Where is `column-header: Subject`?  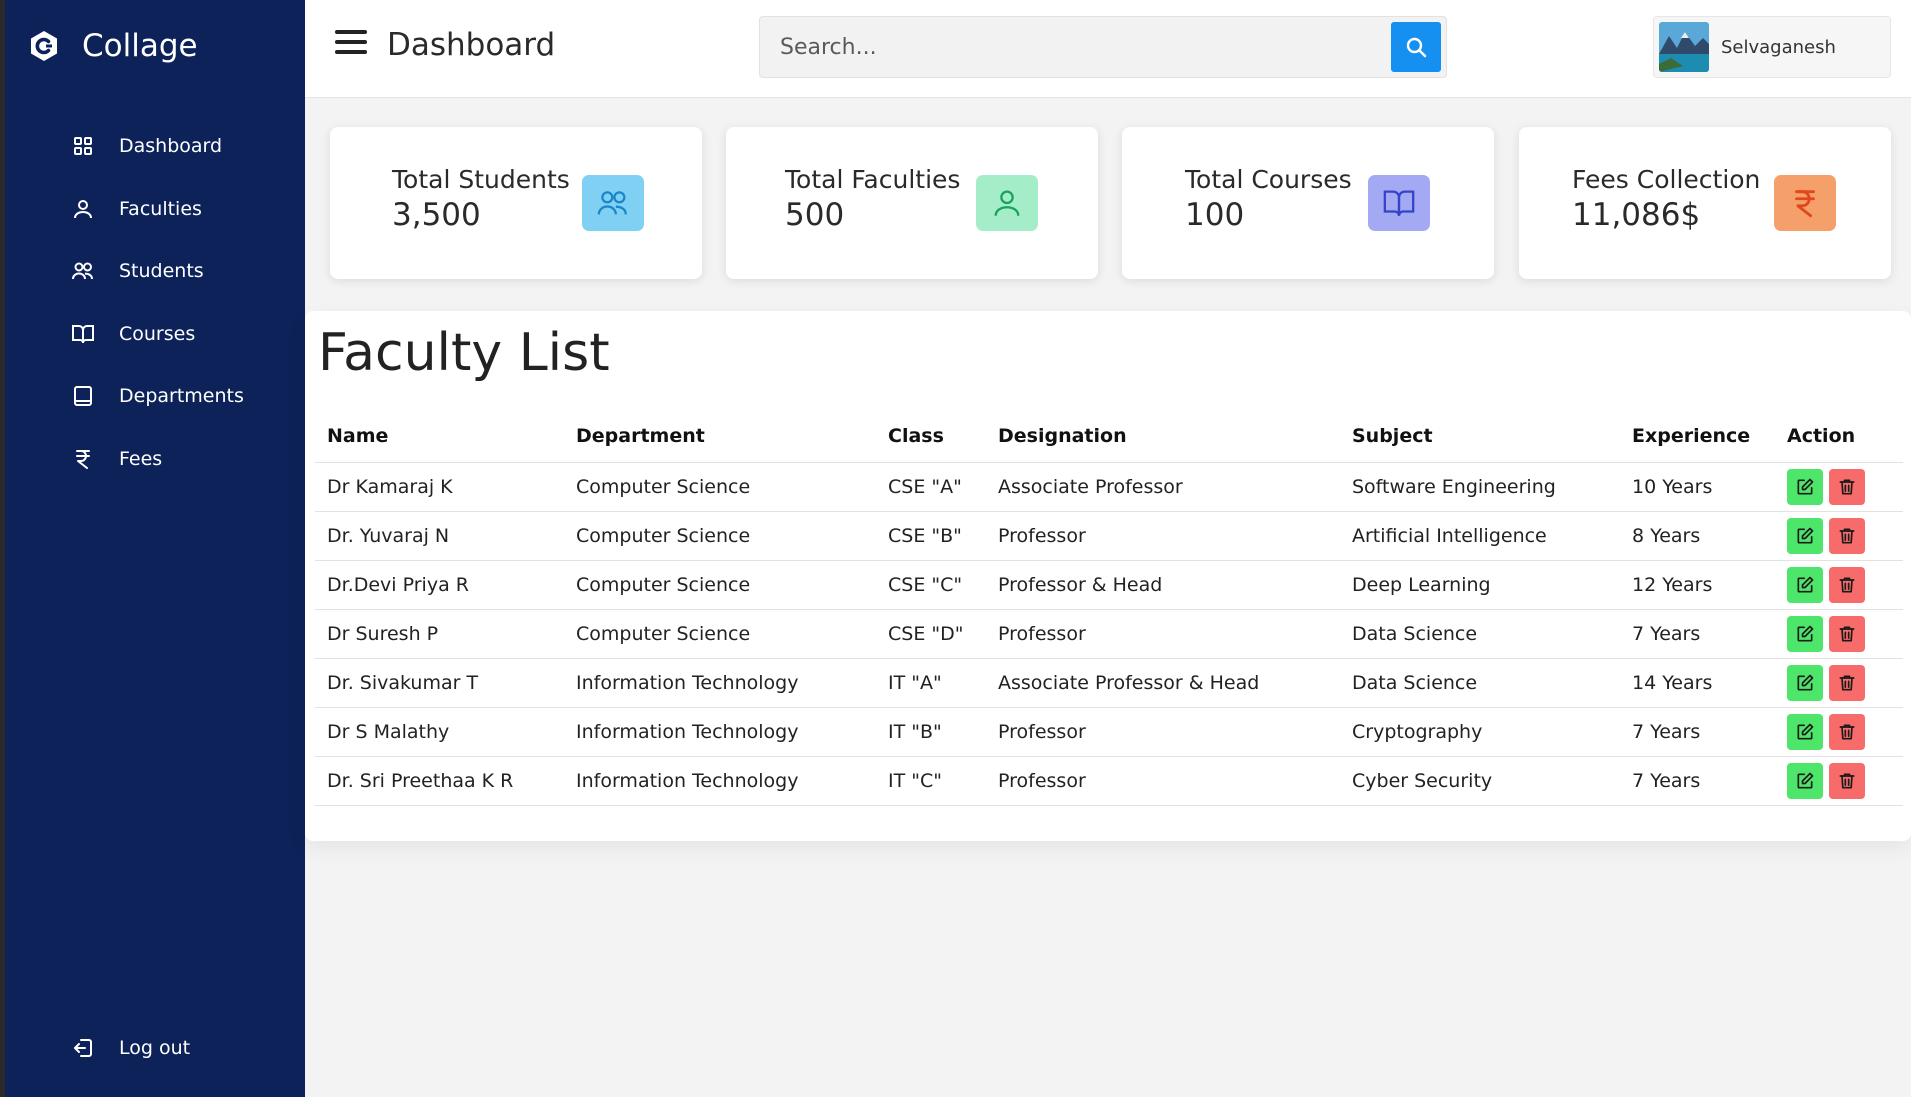 column-header: Subject is located at coordinates (1480, 437).